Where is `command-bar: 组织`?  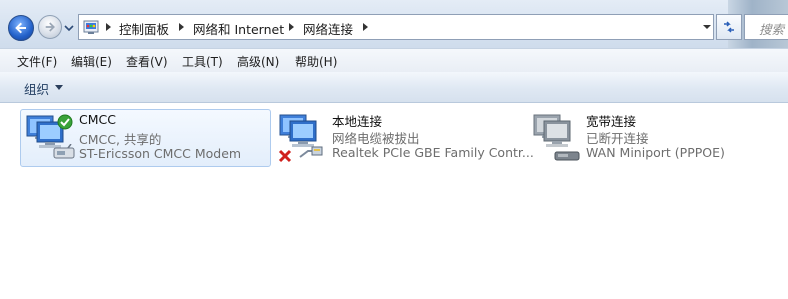 command-bar: 组织 is located at coordinates (394, 87).